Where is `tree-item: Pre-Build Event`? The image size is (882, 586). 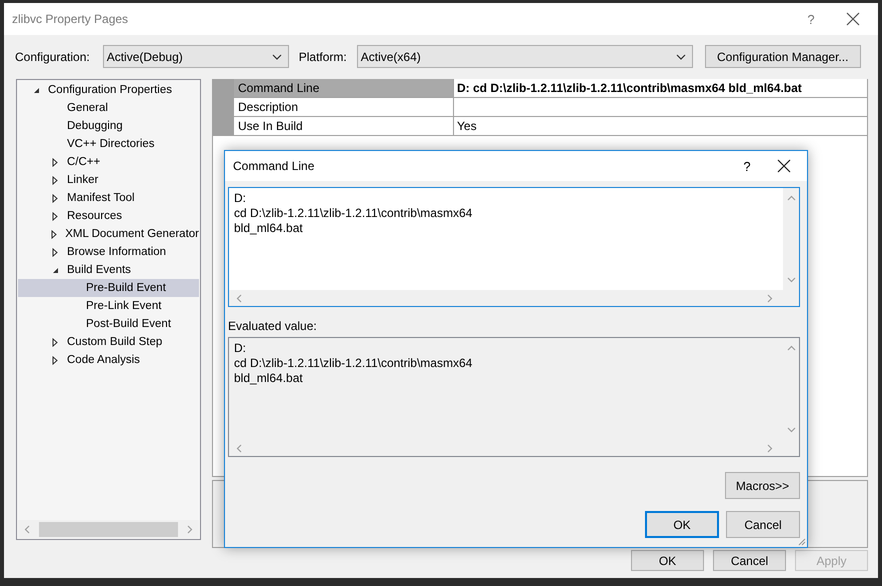 tree-item: Pre-Build Event is located at coordinates (108, 288).